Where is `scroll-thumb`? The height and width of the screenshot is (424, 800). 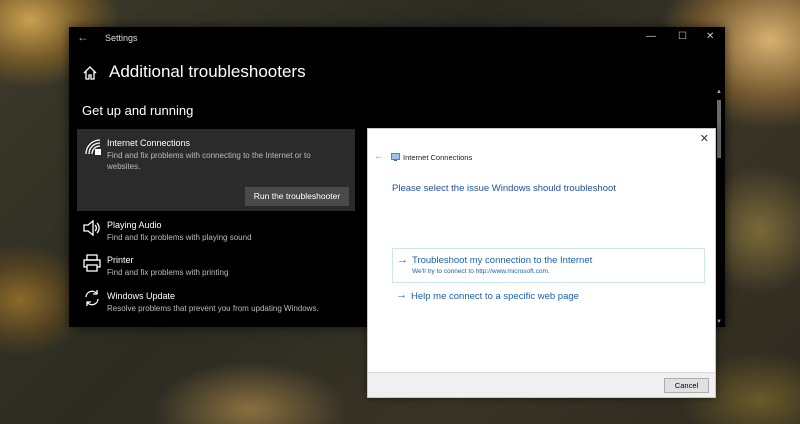
scroll-thumb is located at coordinates (719, 129).